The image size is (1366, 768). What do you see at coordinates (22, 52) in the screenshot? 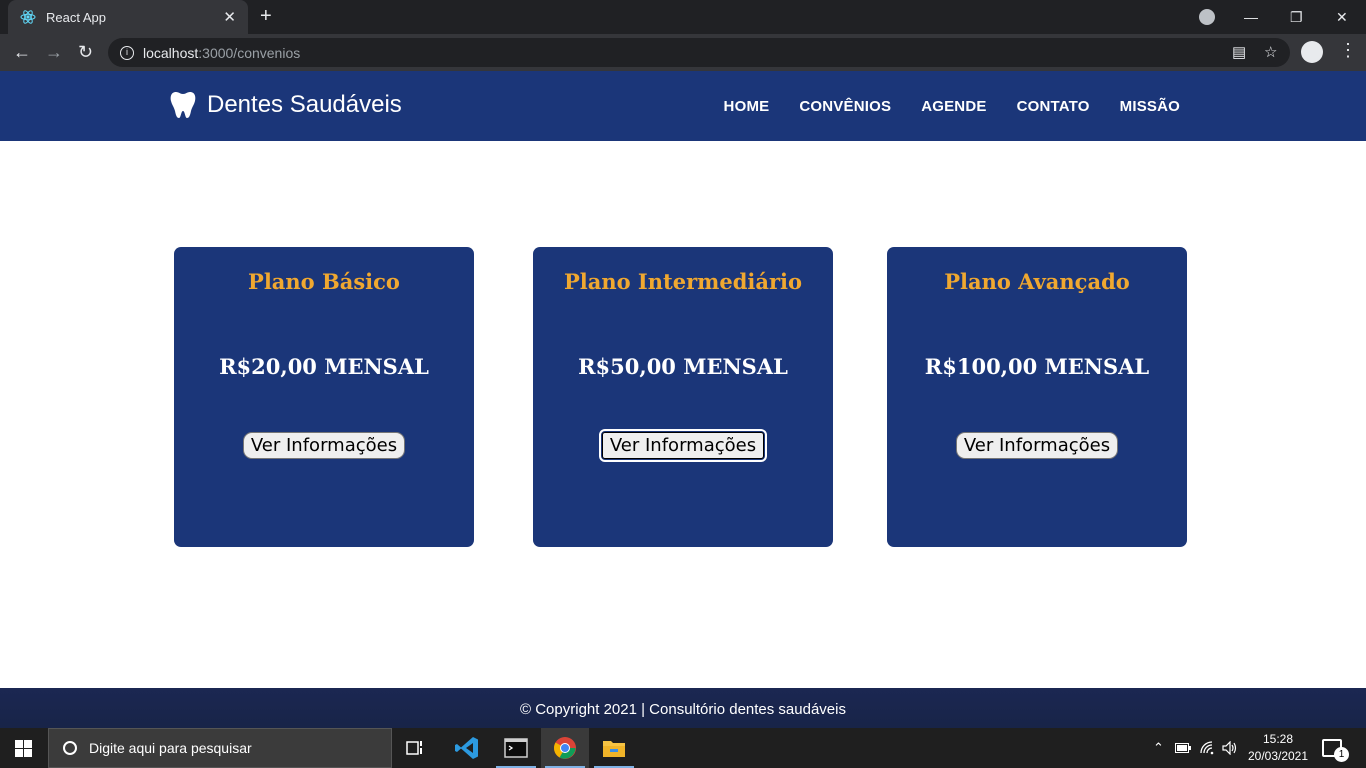
I see `back-arrow-icon: ←` at bounding box center [22, 52].